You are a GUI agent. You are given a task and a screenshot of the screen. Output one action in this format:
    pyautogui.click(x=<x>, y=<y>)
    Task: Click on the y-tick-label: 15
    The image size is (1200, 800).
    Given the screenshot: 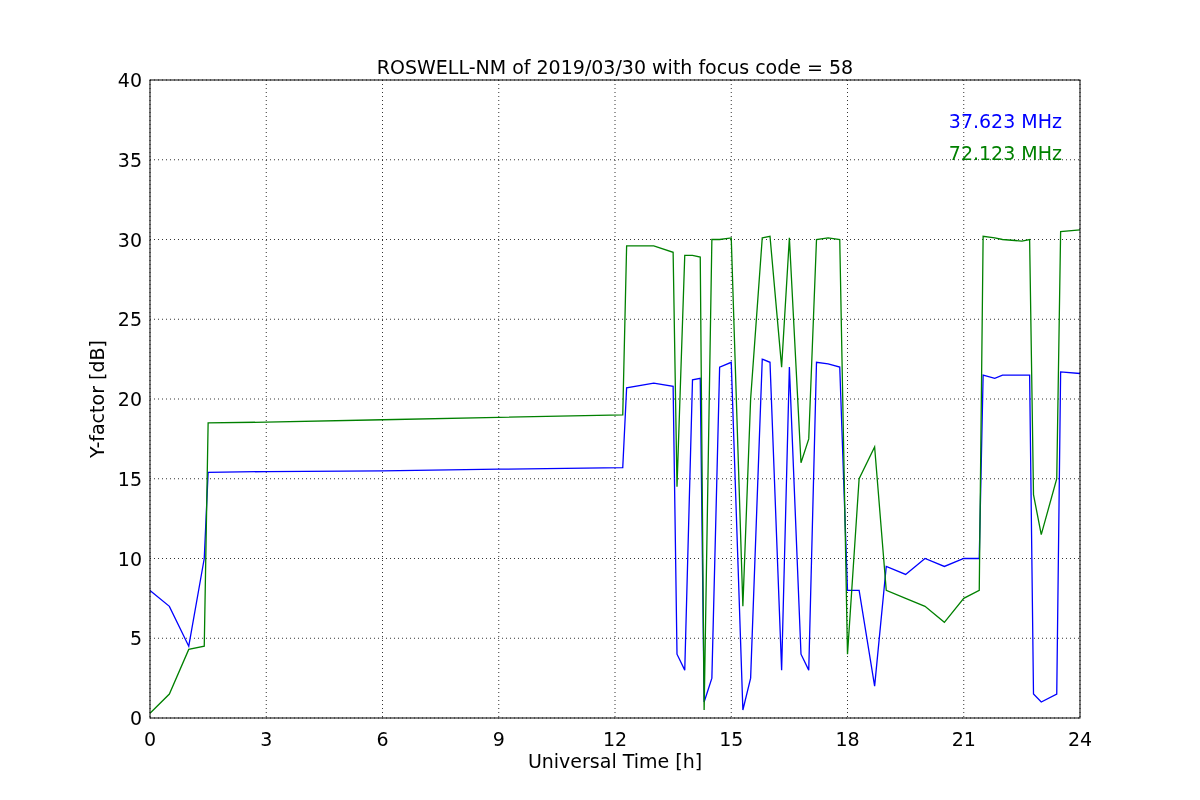 What is the action you would take?
    pyautogui.click(x=129, y=478)
    